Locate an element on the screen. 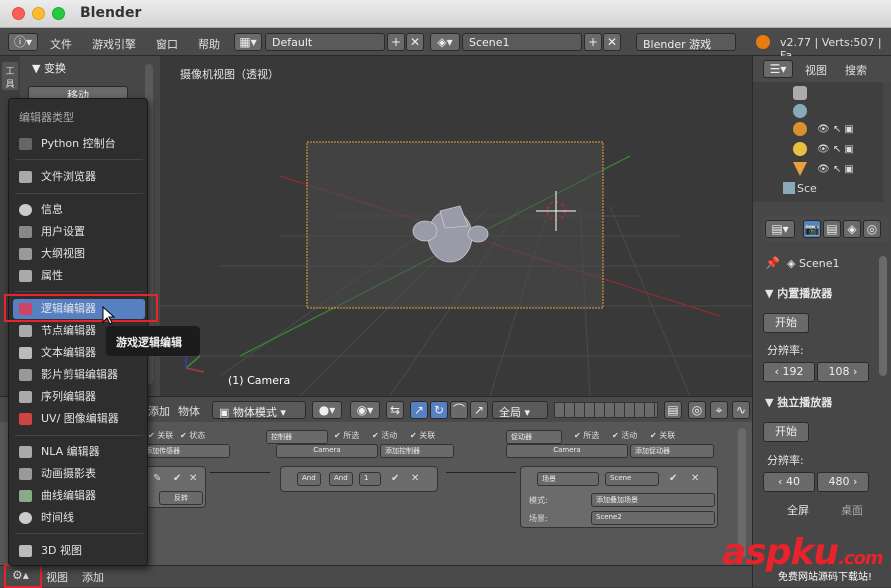 The width and height of the screenshot is (891, 588). monkey-object-icon is located at coordinates (800, 129).